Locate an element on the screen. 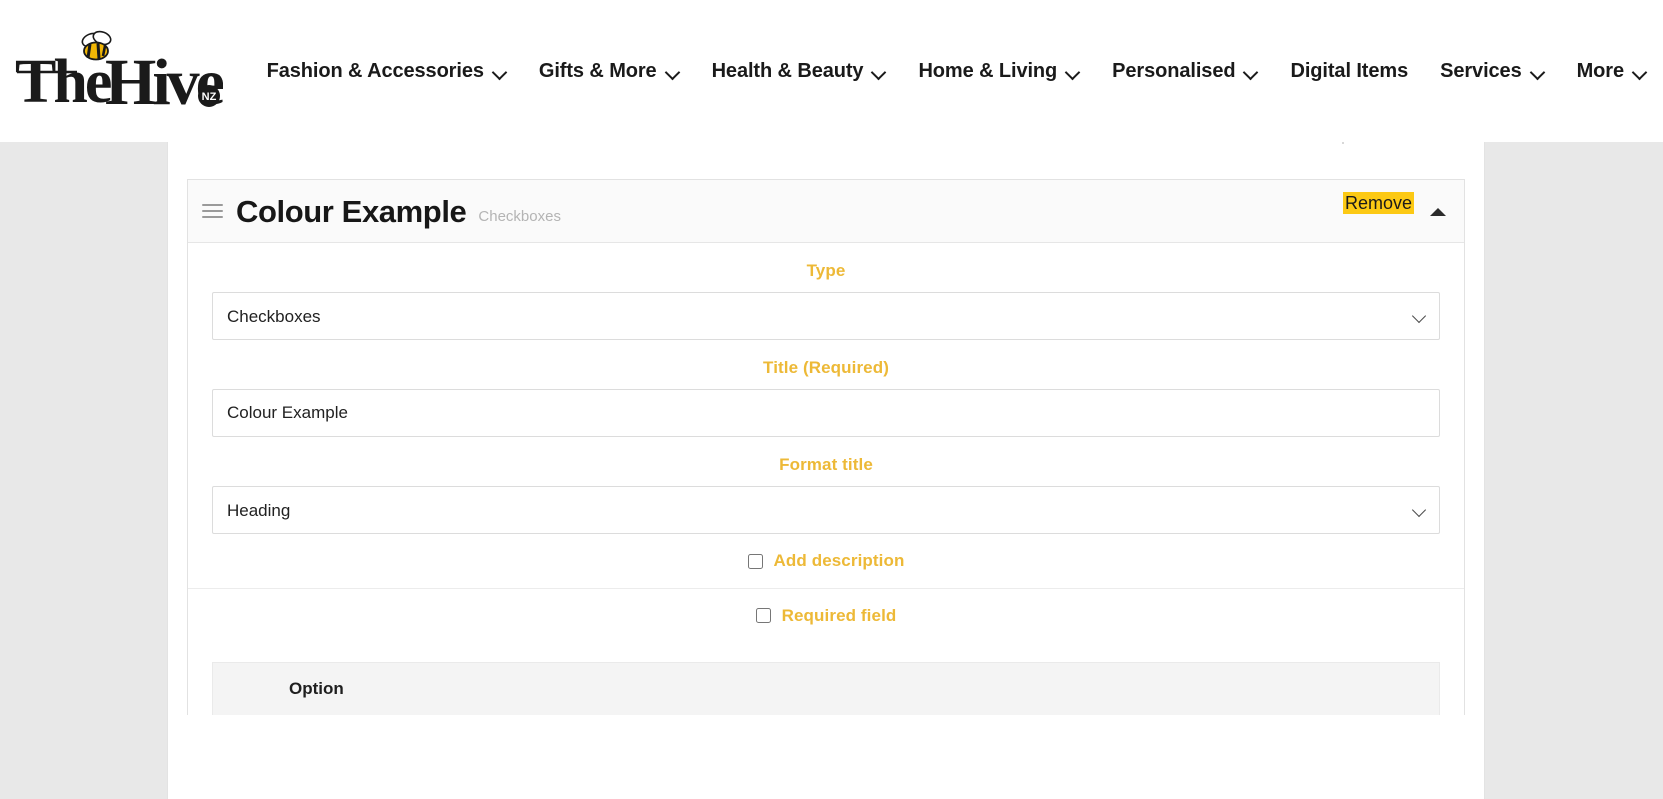 The image size is (1663, 799). nav-item-label: Fashion & Accessories is located at coordinates (375, 71).